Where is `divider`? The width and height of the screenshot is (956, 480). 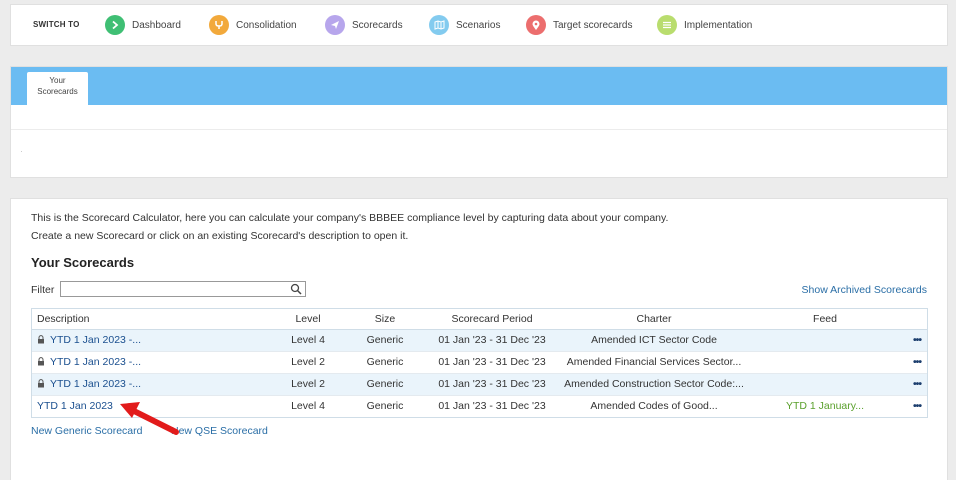 divider is located at coordinates (479, 129).